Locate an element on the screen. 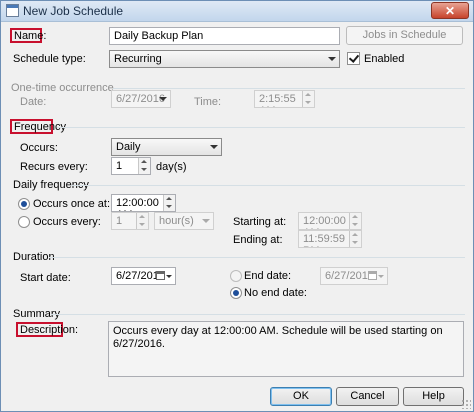 The width and height of the screenshot is (474, 412). one-time-time-label: Time: is located at coordinates (208, 102).